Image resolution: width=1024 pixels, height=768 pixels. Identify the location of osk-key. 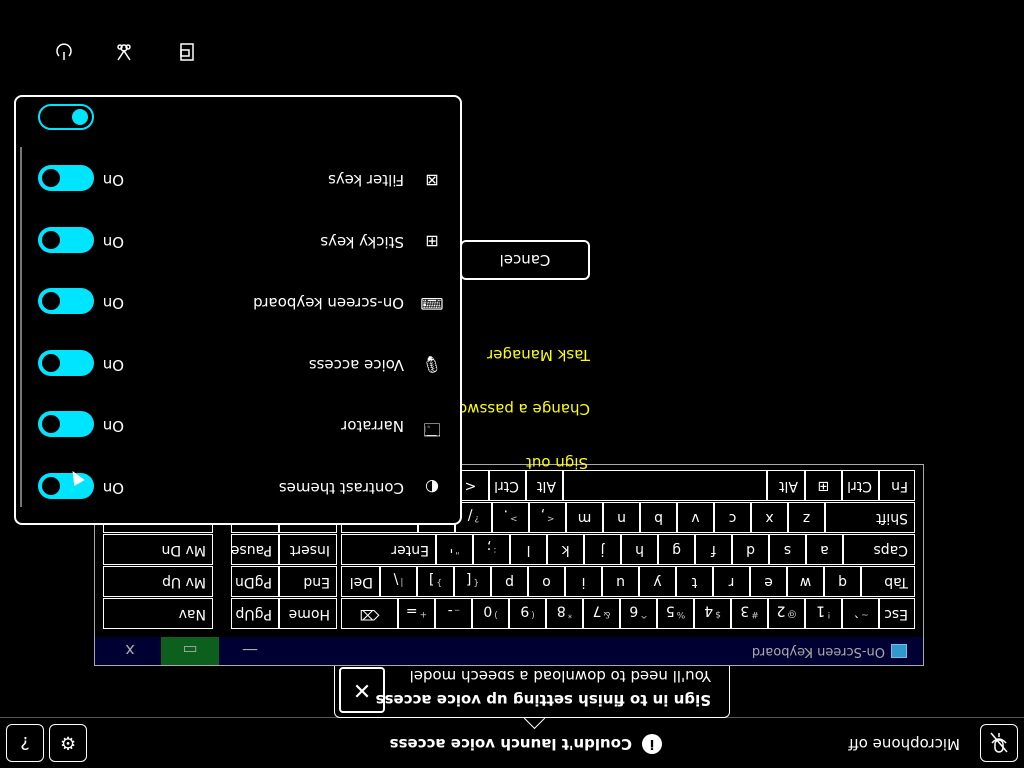
(665, 485).